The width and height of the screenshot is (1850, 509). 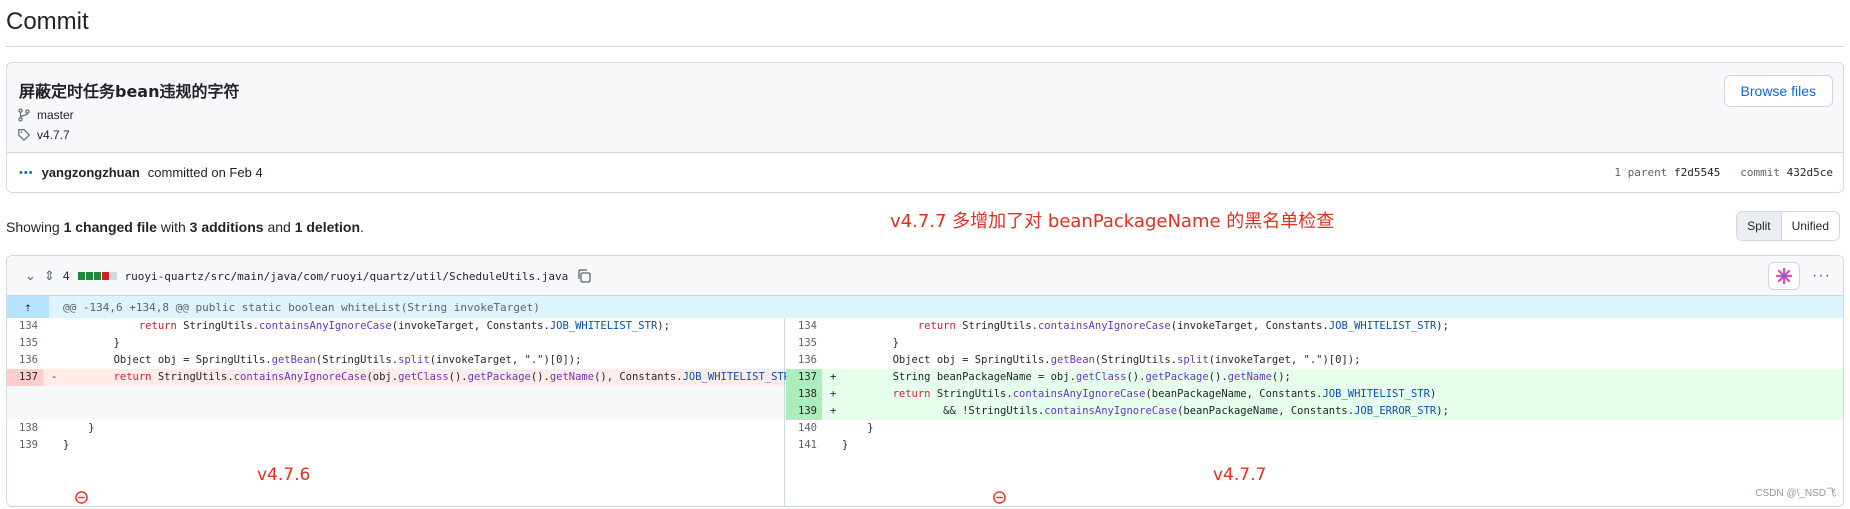 I want to click on copilot-button, so click(x=1784, y=276).